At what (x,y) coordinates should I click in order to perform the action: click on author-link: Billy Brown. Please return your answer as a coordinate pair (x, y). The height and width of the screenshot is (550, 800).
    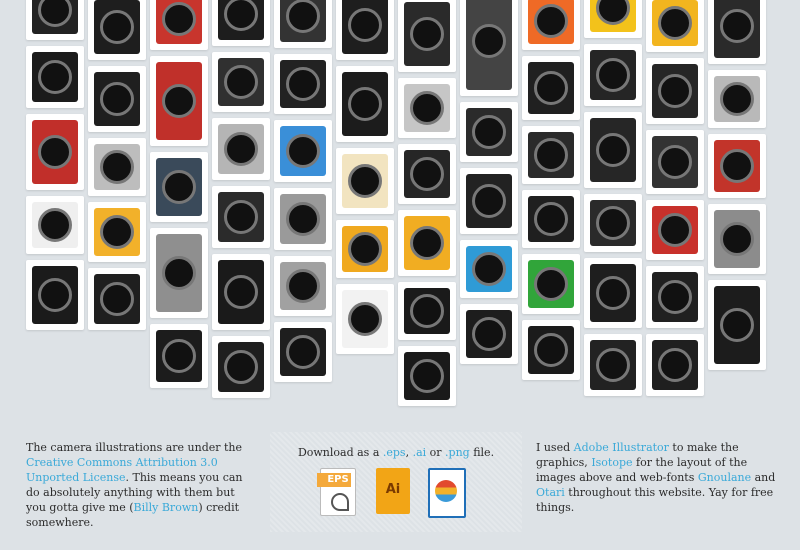
    Looking at the image, I should click on (166, 507).